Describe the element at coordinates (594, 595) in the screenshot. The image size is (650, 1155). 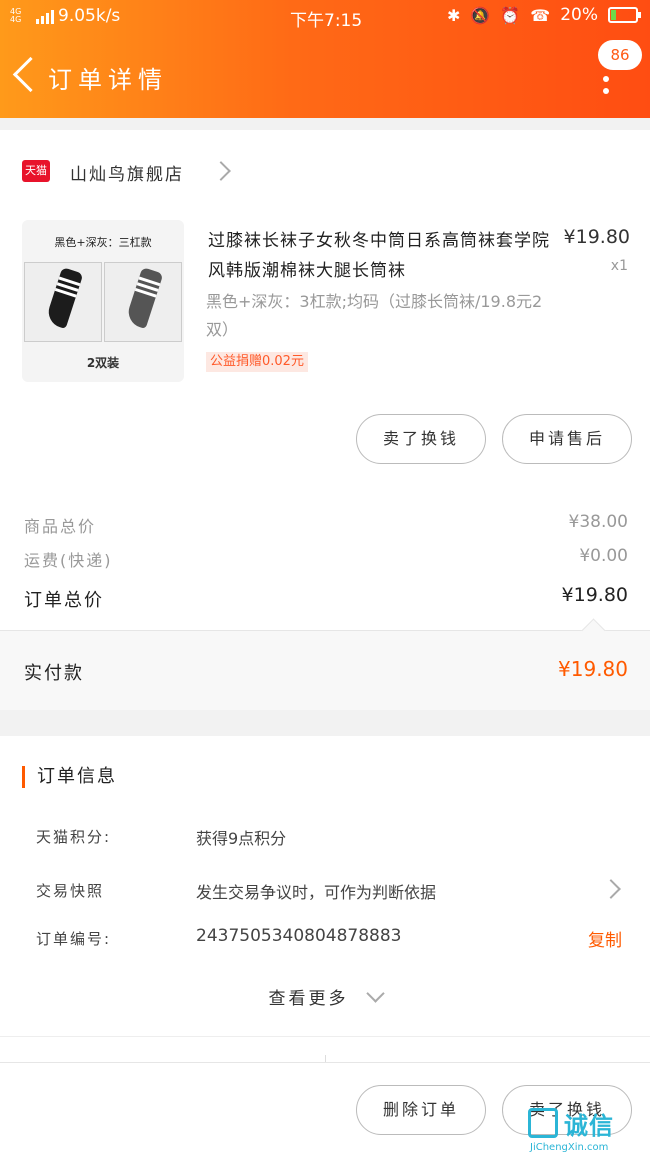
I see `order-total-value: ¥19.80` at that location.